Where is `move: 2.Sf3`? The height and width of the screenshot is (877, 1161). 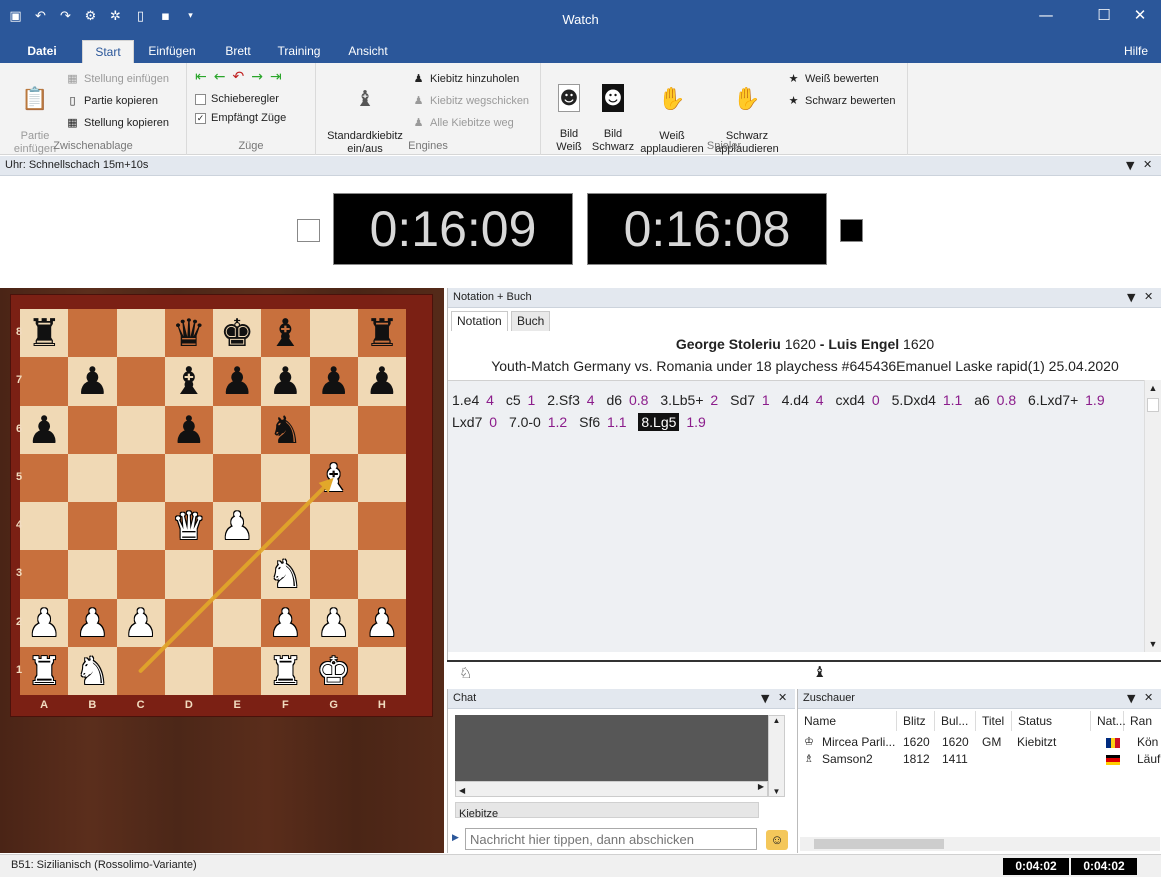 move: 2.Sf3 is located at coordinates (563, 400).